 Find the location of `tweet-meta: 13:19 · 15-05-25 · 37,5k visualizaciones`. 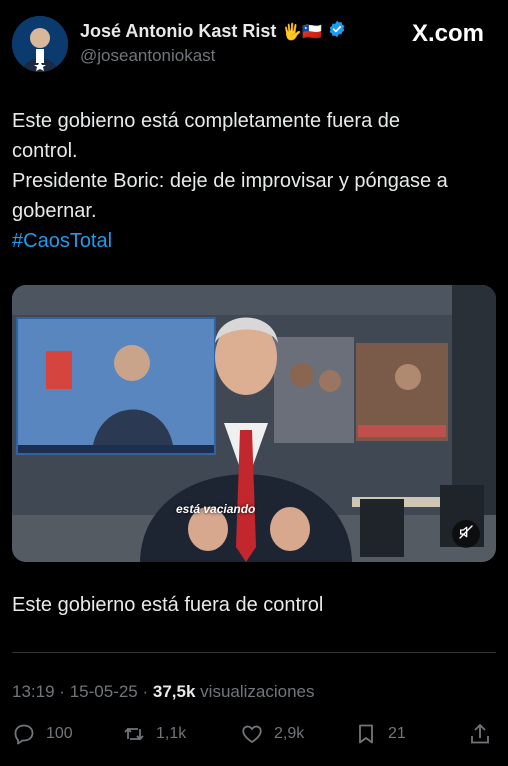

tweet-meta: 13:19 · 15-05-25 · 37,5k visualizaciones is located at coordinates (163, 692).